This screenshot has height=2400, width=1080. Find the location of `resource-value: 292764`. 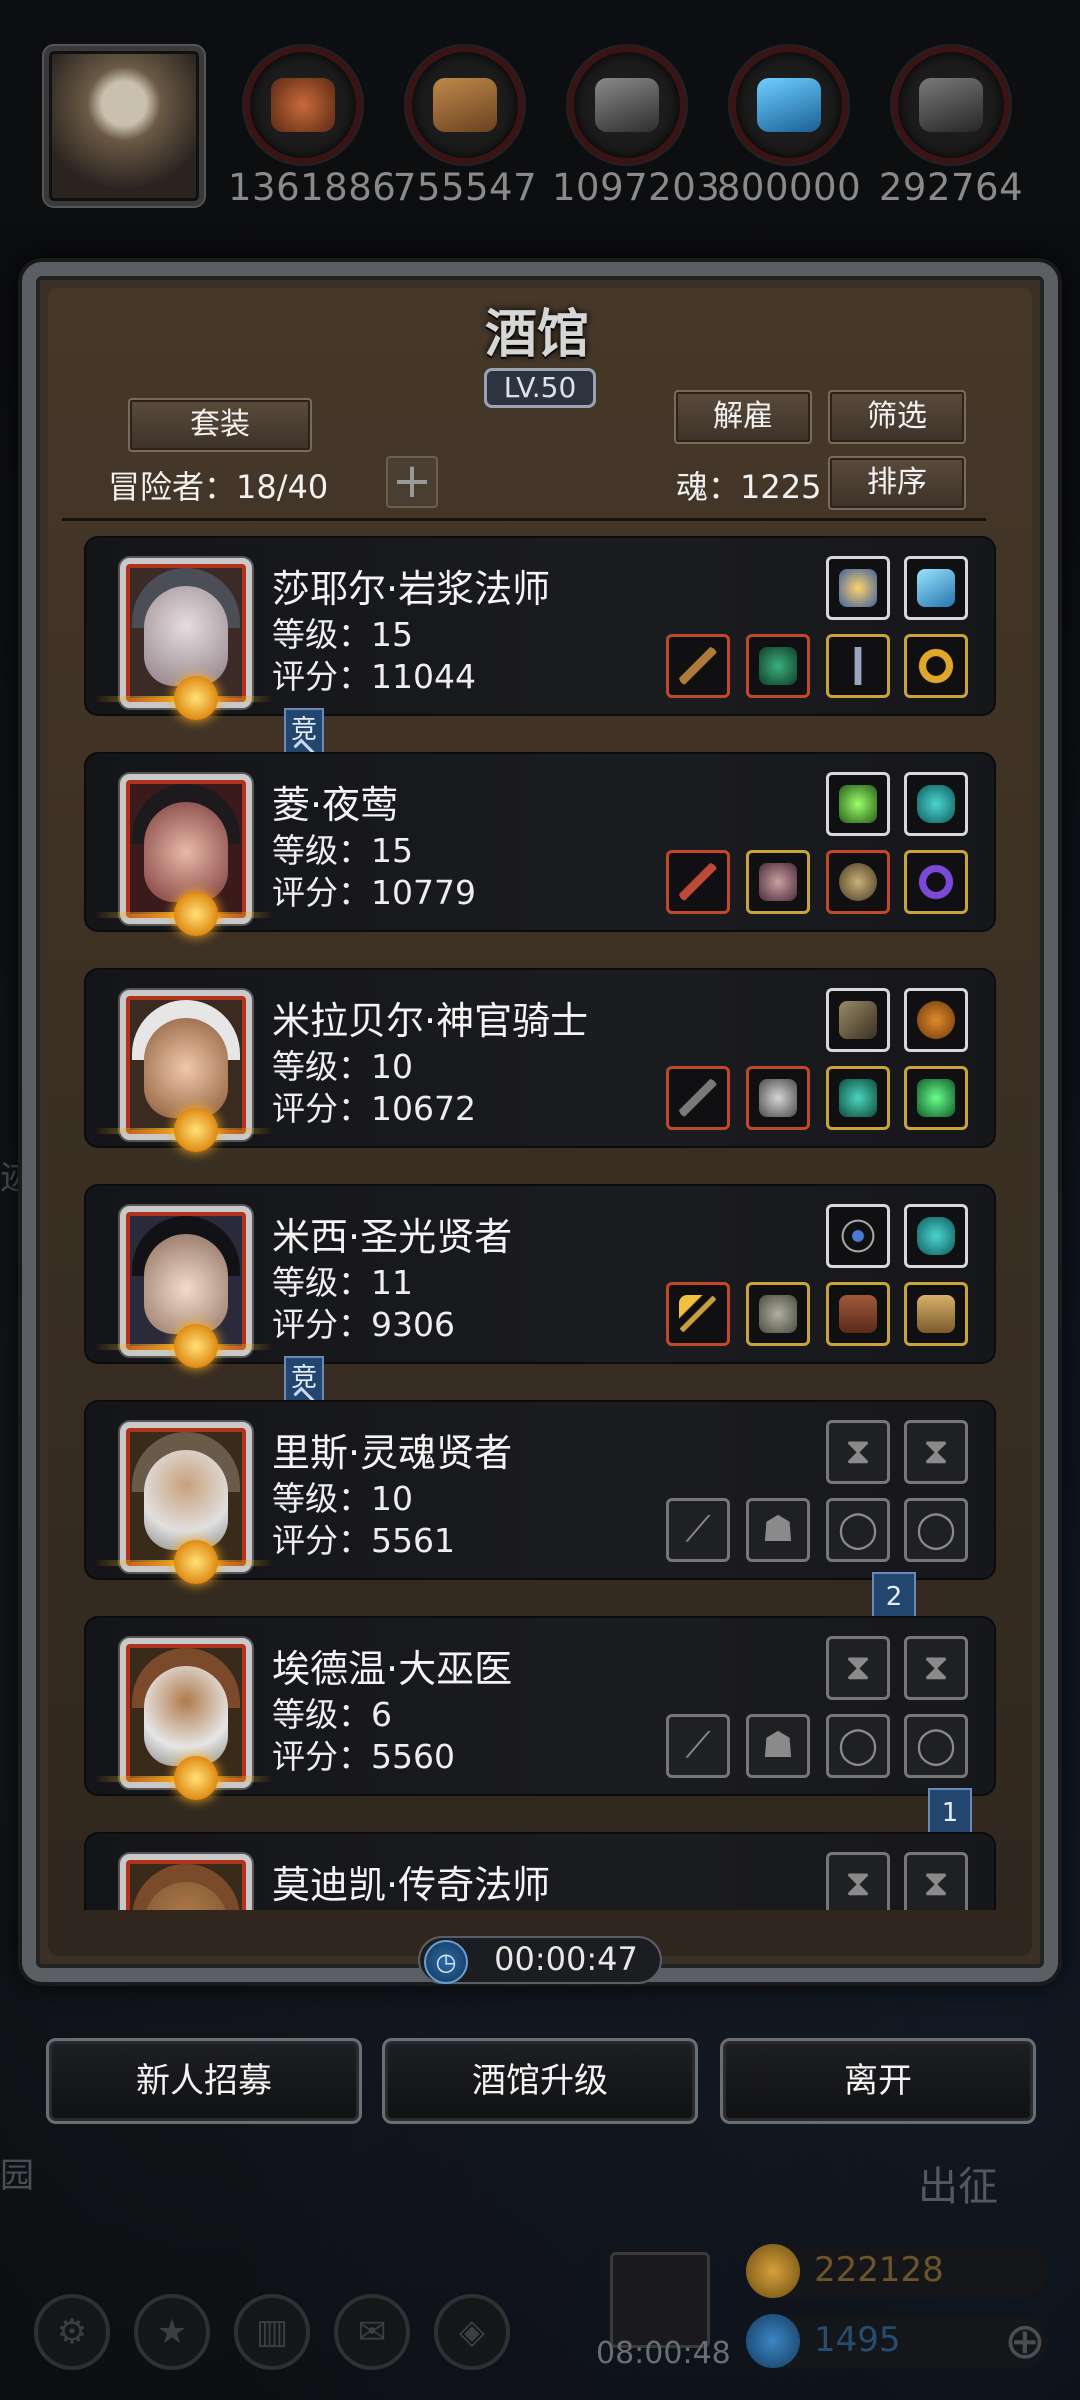

resource-value: 292764 is located at coordinates (951, 187).